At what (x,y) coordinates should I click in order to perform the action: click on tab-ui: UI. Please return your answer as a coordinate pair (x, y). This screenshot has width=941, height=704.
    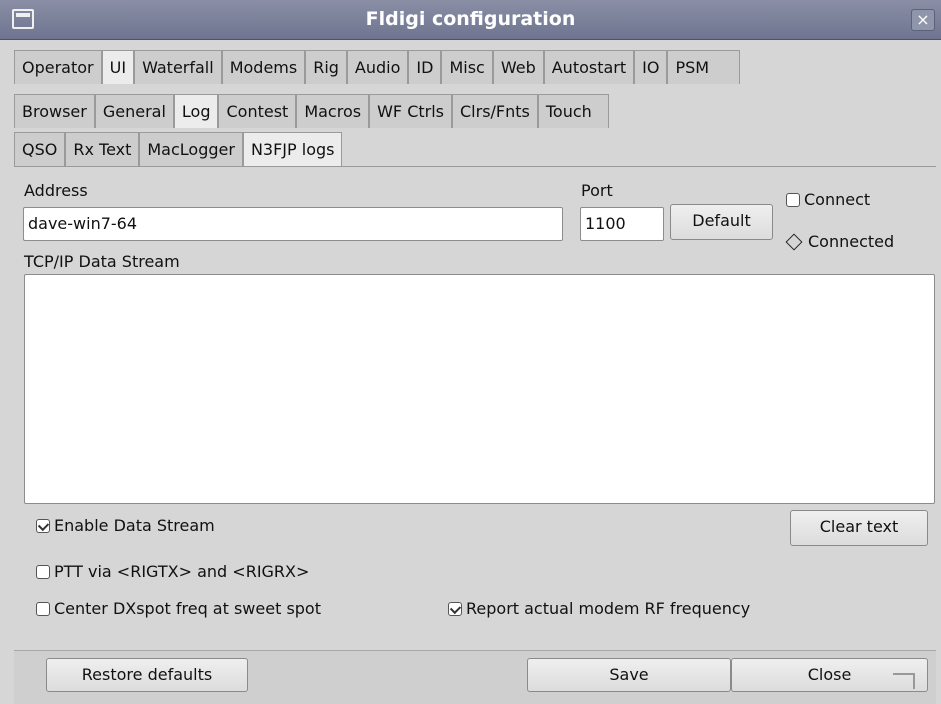
    Looking at the image, I should click on (118, 67).